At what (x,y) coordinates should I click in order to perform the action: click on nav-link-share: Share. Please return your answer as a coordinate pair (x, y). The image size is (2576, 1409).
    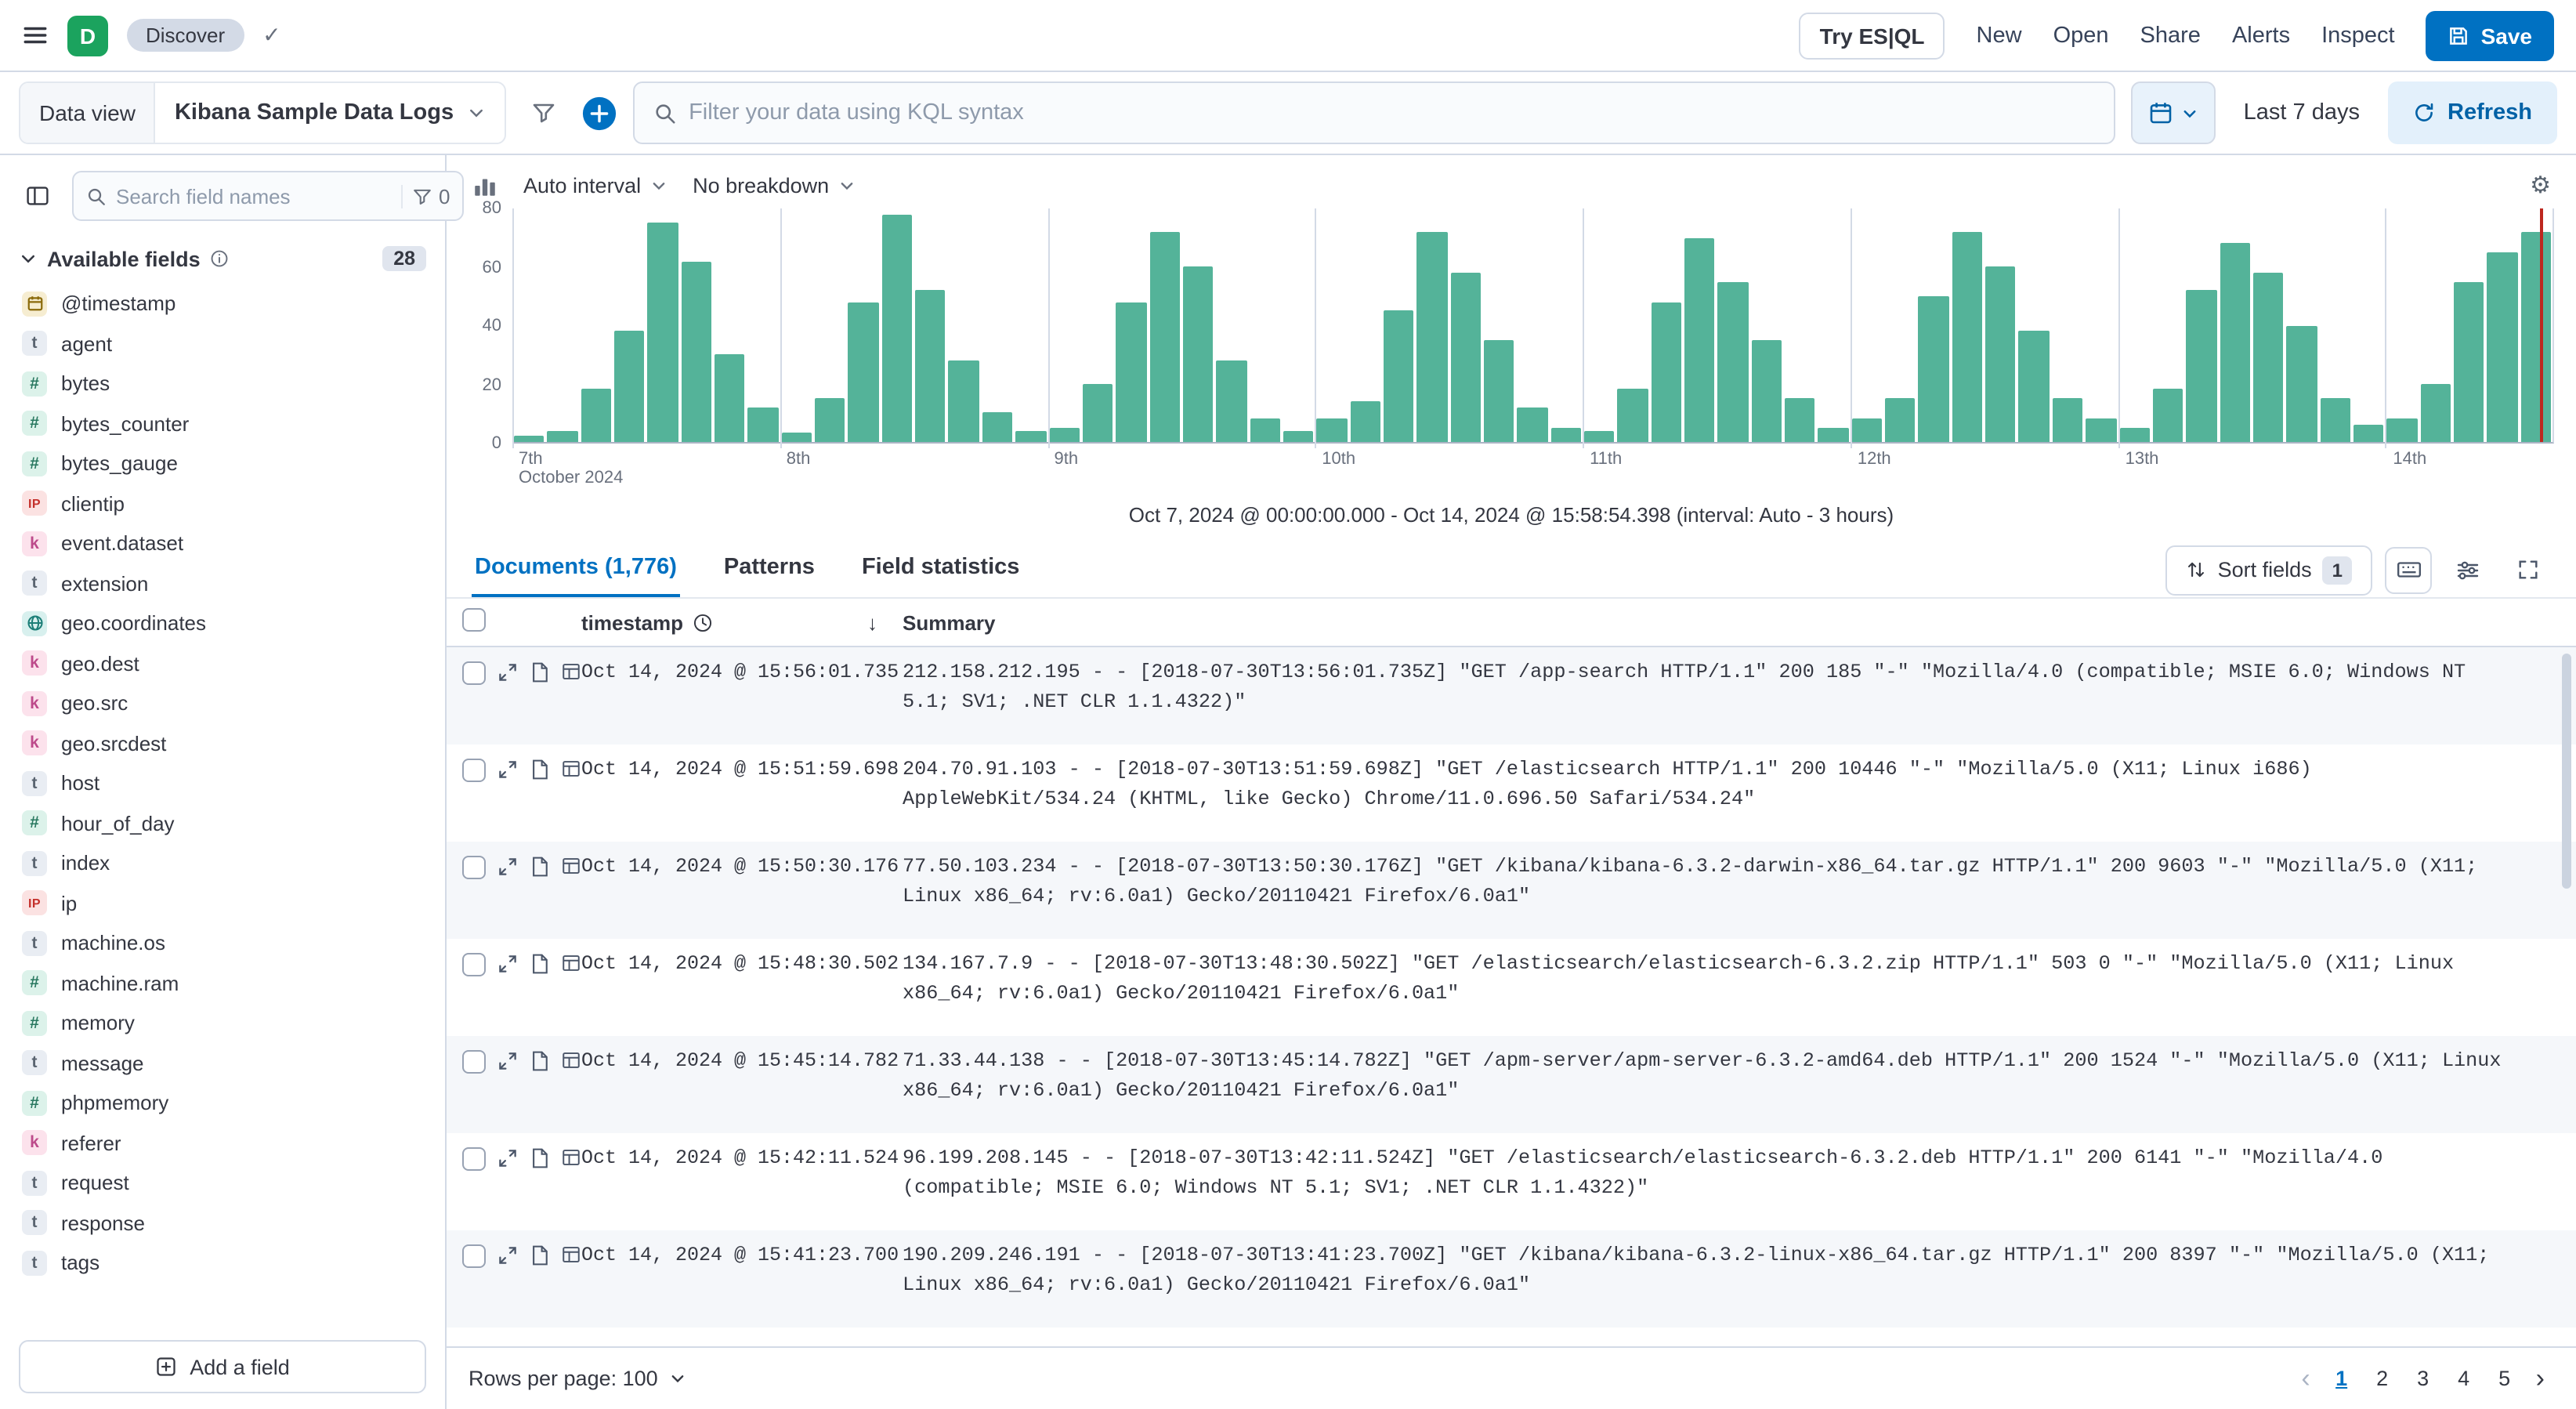
    Looking at the image, I should click on (2170, 35).